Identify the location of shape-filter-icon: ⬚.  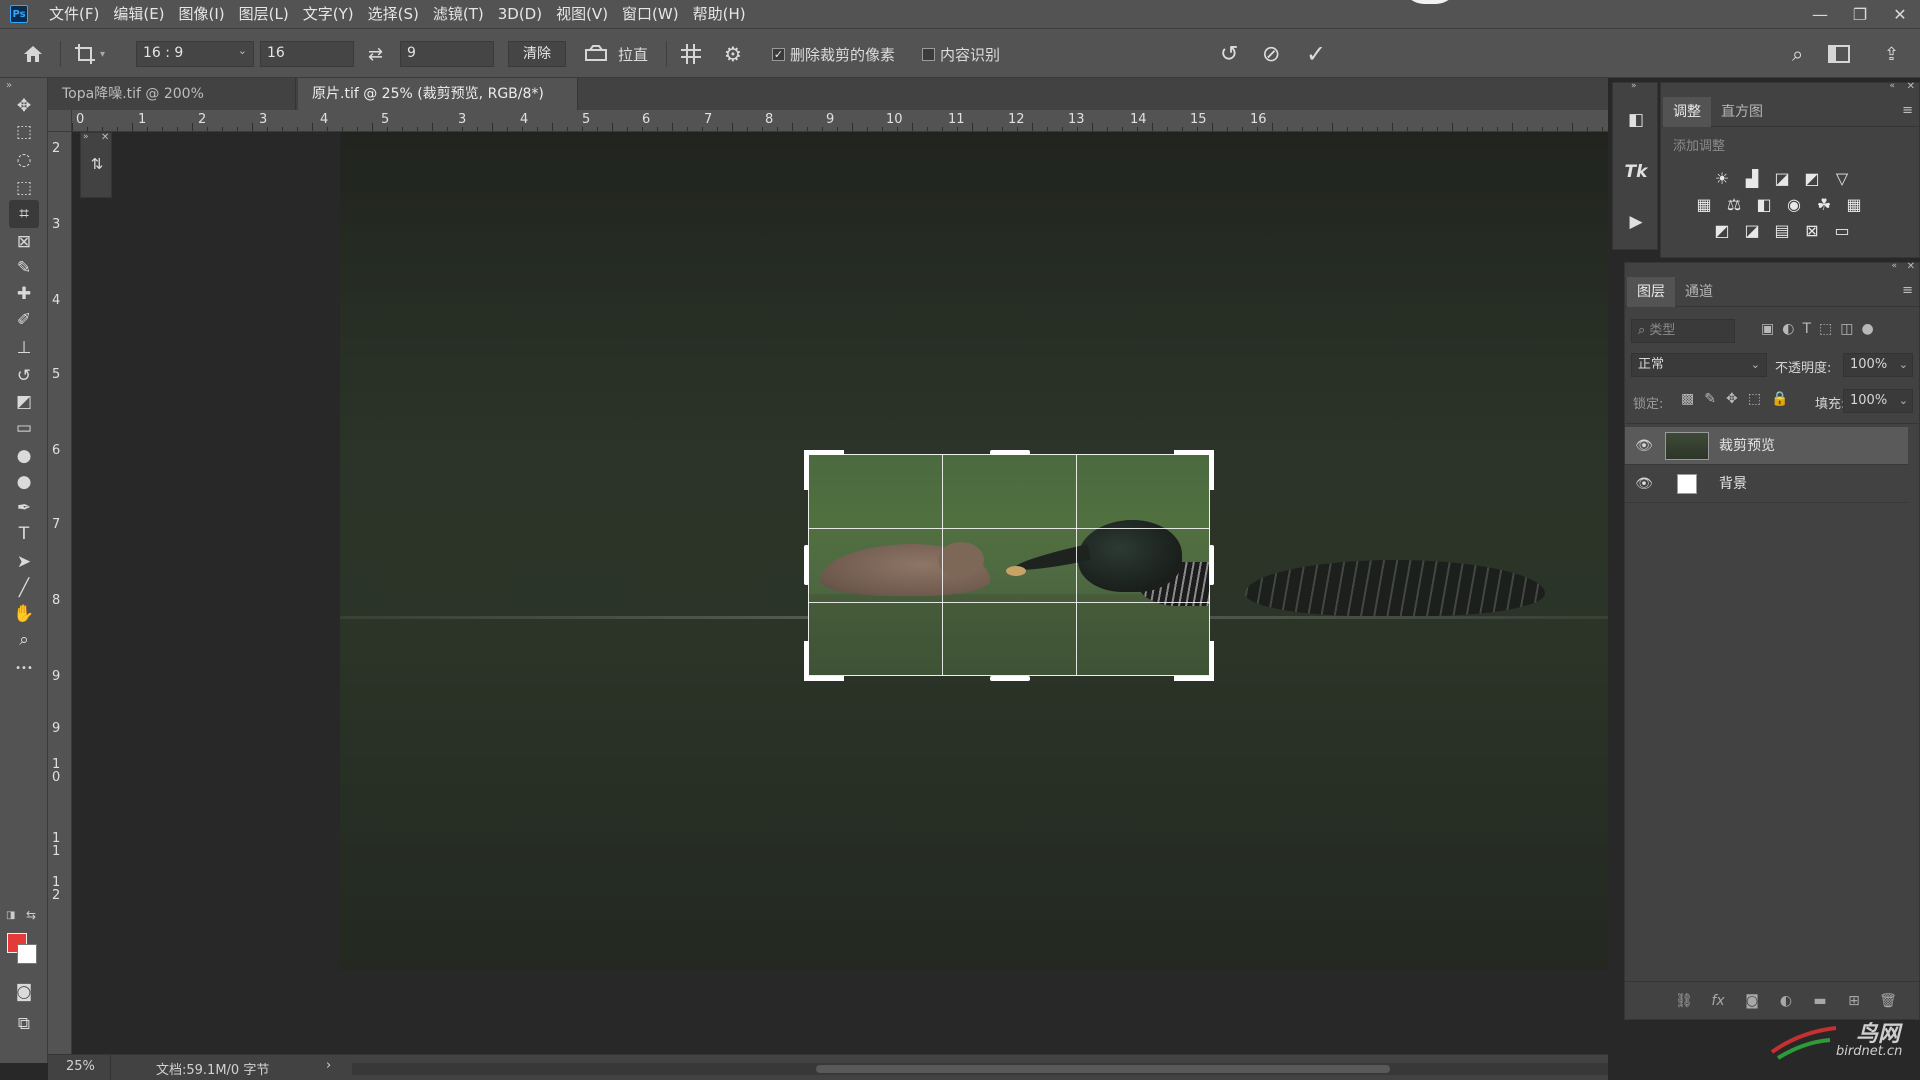
(1825, 329).